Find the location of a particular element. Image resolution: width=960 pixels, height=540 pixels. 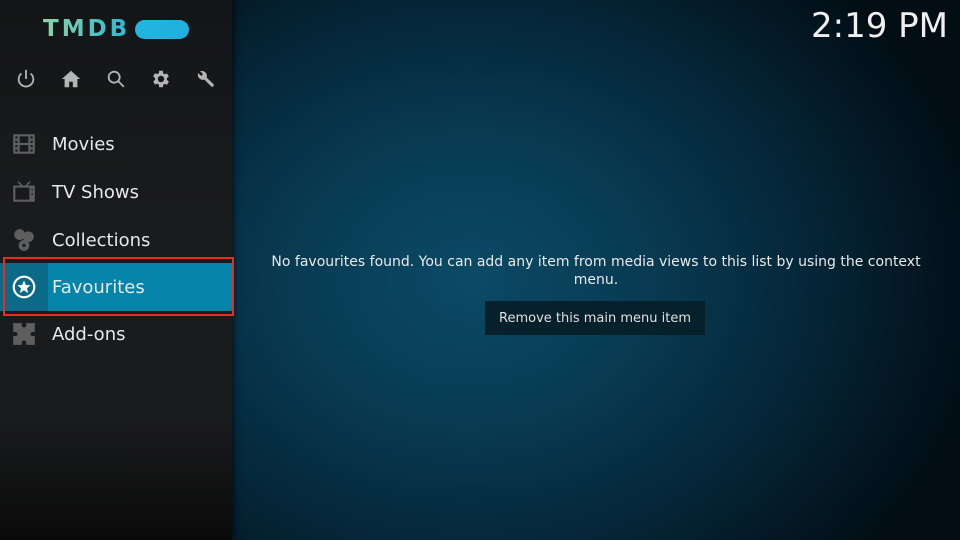

settings-button is located at coordinates (161, 79).